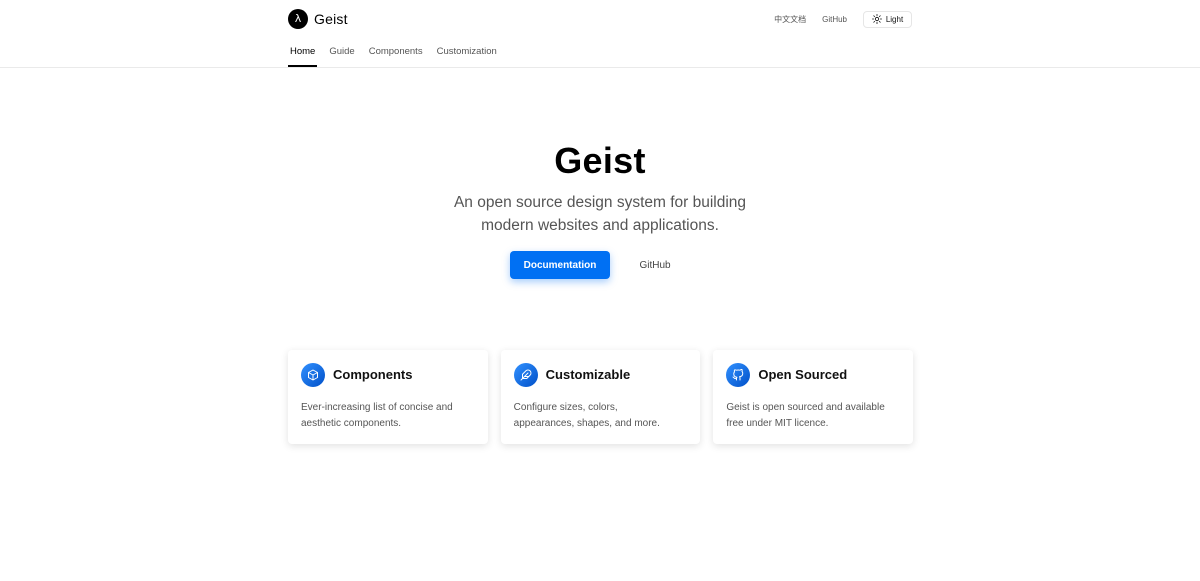 Image resolution: width=1200 pixels, height=581 pixels. I want to click on card-title: Customizable, so click(588, 374).